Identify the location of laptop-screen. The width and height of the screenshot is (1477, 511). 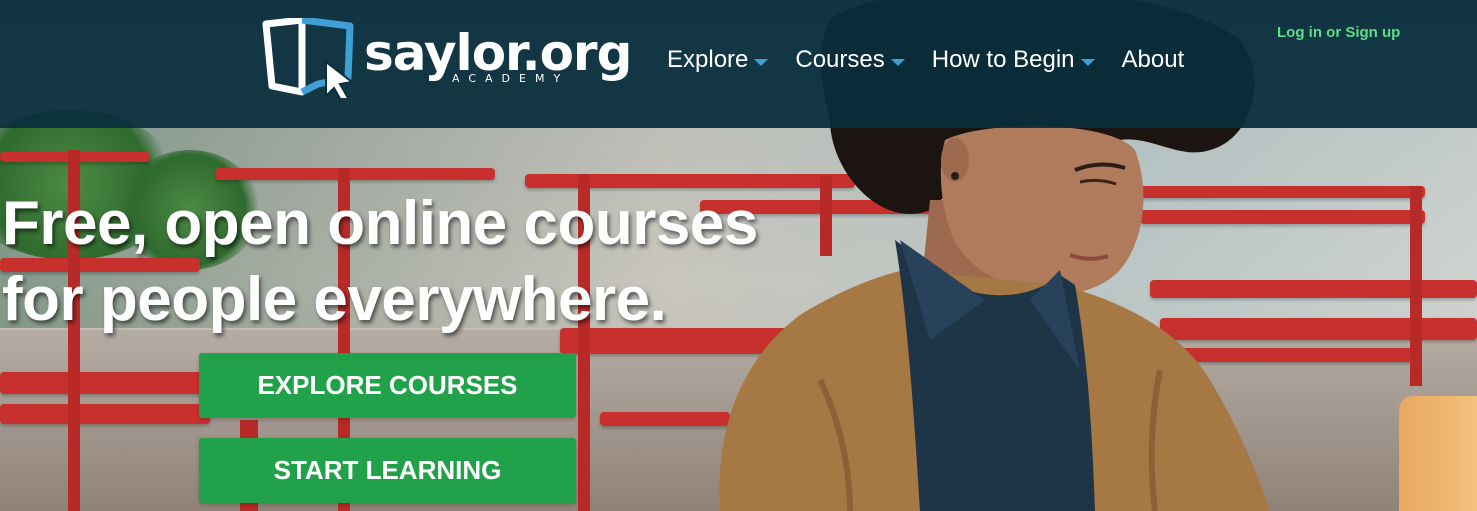
(1438, 453).